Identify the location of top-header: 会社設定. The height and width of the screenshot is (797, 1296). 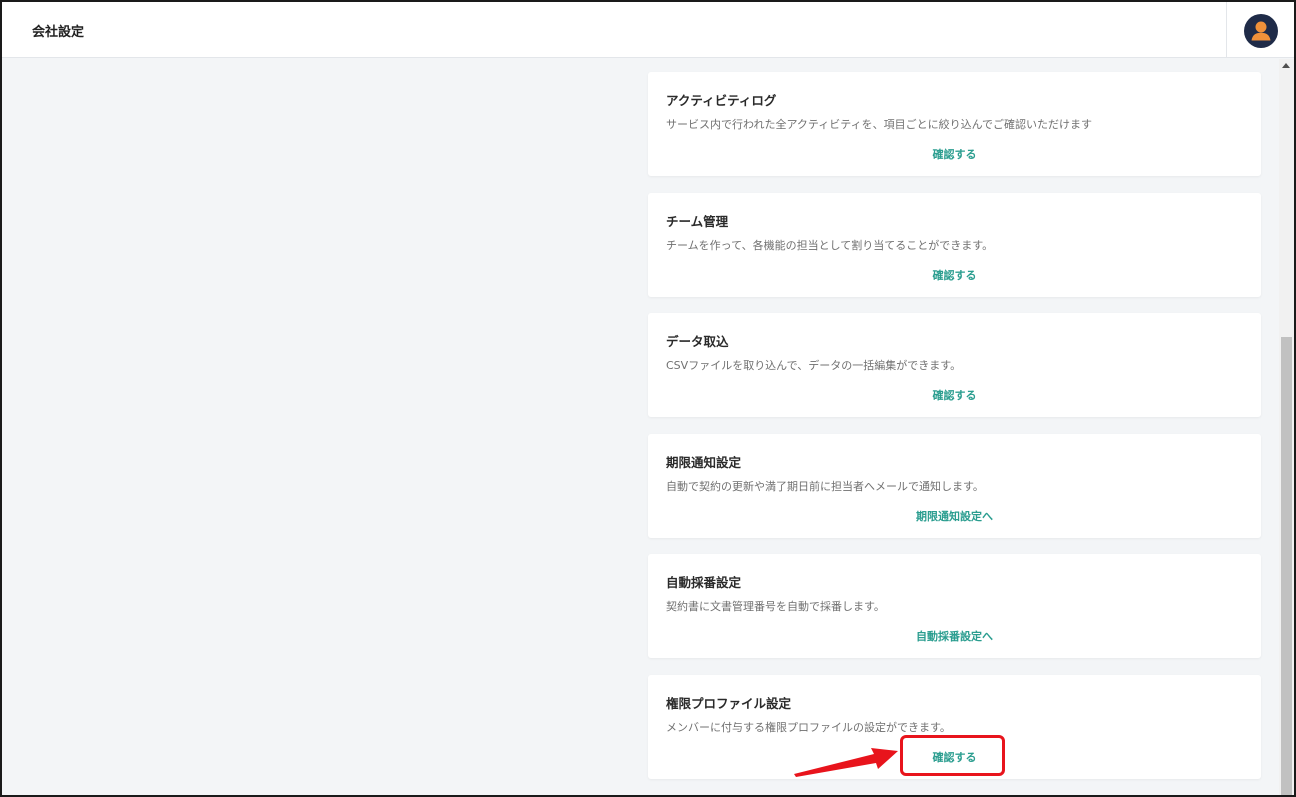
(648, 30).